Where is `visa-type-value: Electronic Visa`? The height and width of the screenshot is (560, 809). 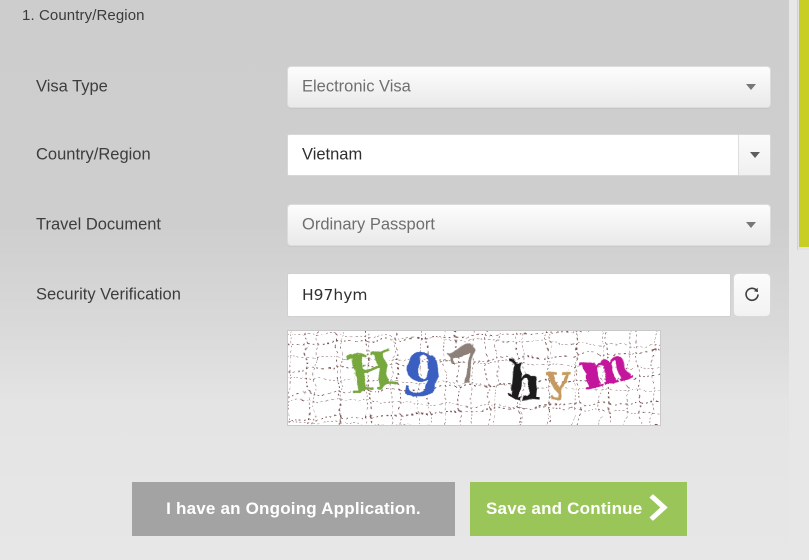
visa-type-value: Electronic Visa is located at coordinates (356, 86).